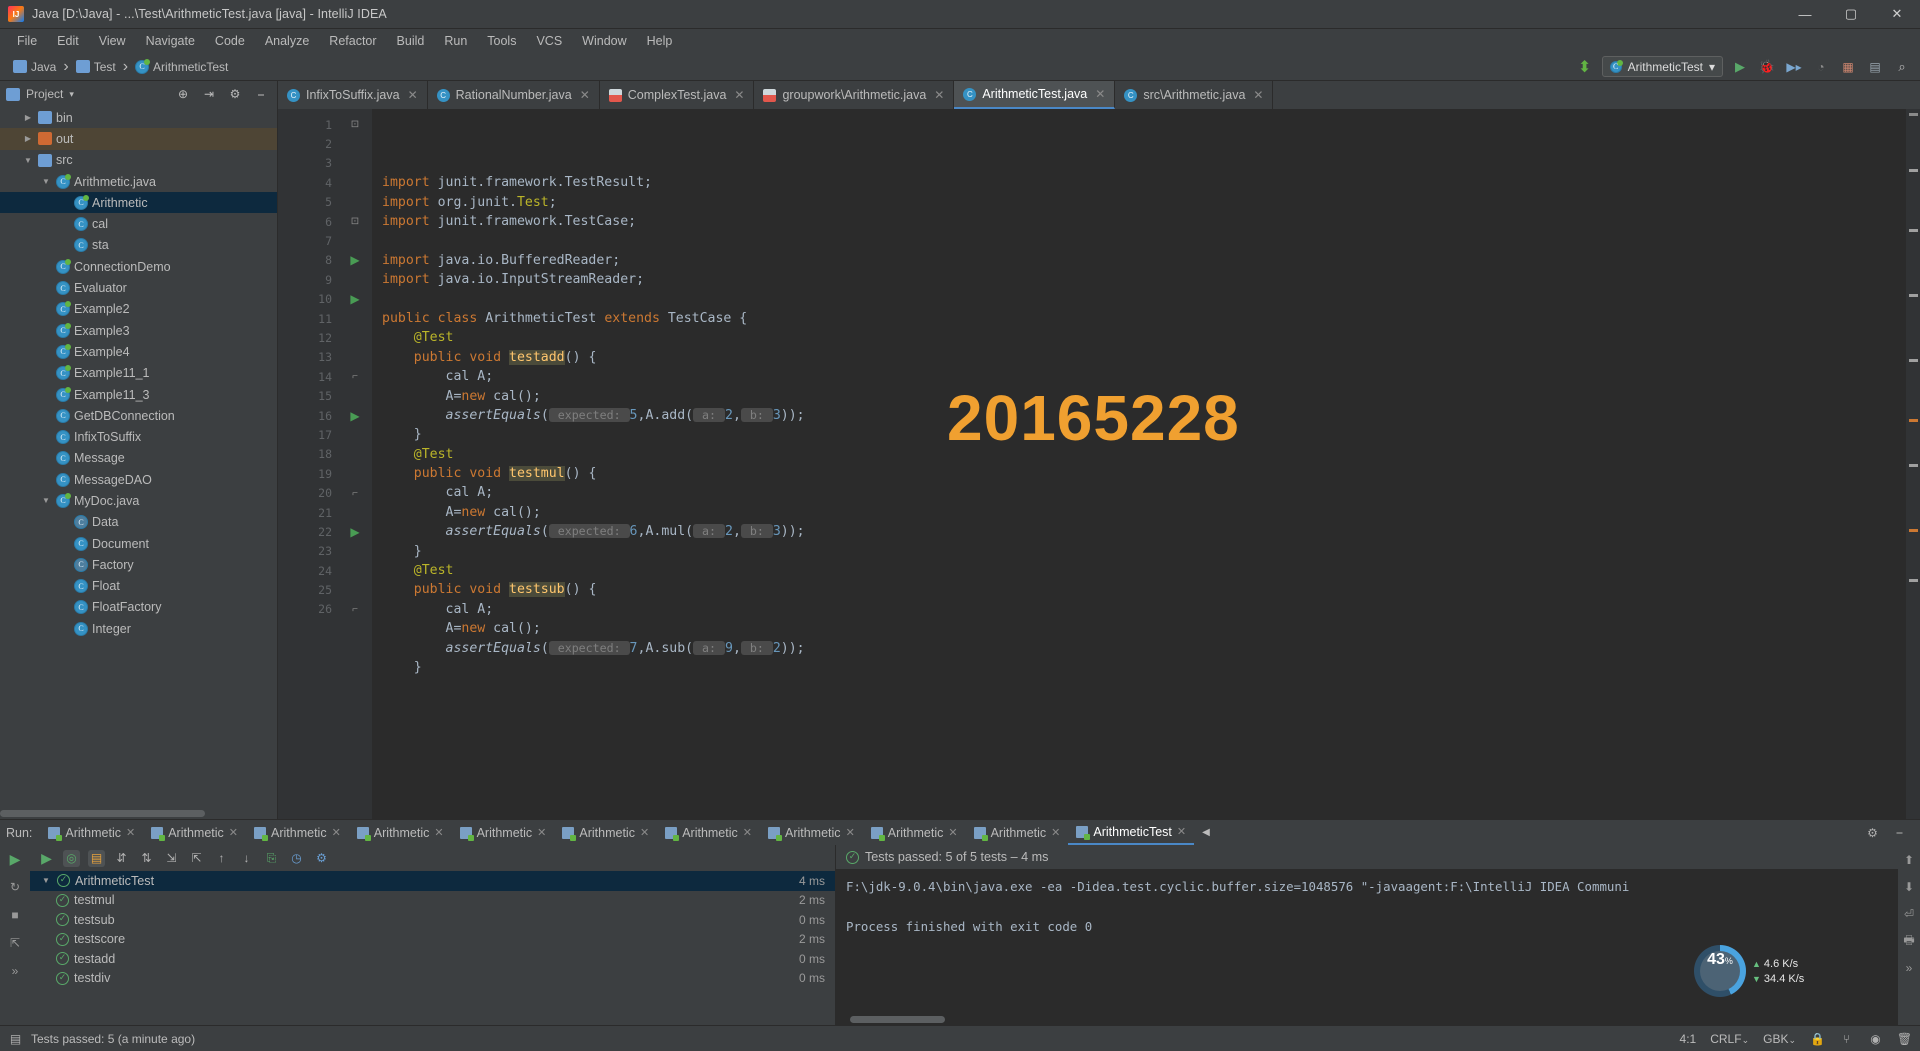 Image resolution: width=1920 pixels, height=1051 pixels. Describe the element at coordinates (1139, 260) in the screenshot. I see `code-line: import java.io.BufferedReader;` at that location.